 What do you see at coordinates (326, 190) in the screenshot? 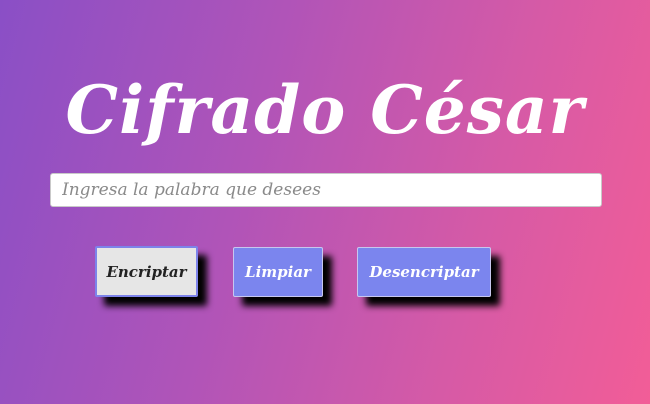
I see `word-input` at bounding box center [326, 190].